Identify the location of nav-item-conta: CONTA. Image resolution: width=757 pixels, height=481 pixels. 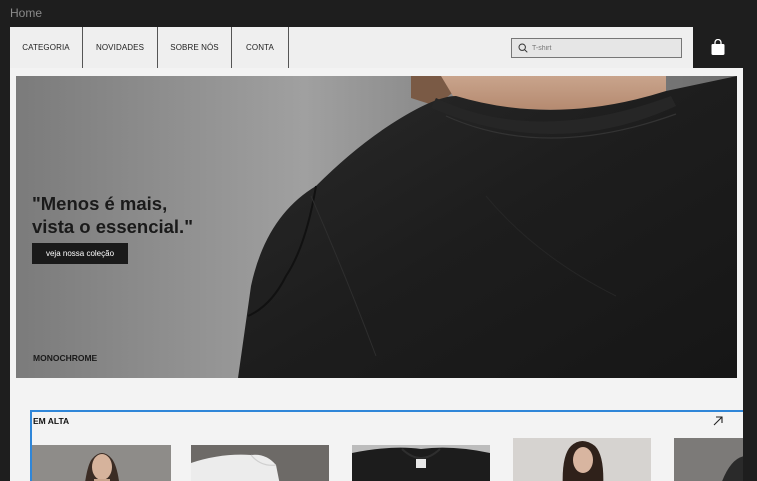
(260, 47).